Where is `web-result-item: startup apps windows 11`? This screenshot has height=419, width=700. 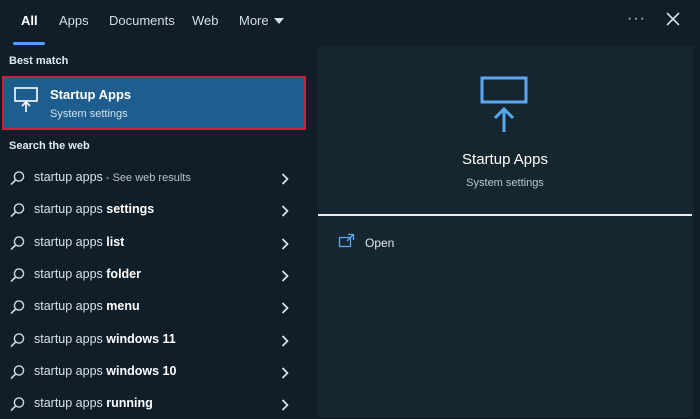 web-result-item: startup apps windows 11 is located at coordinates (153, 340).